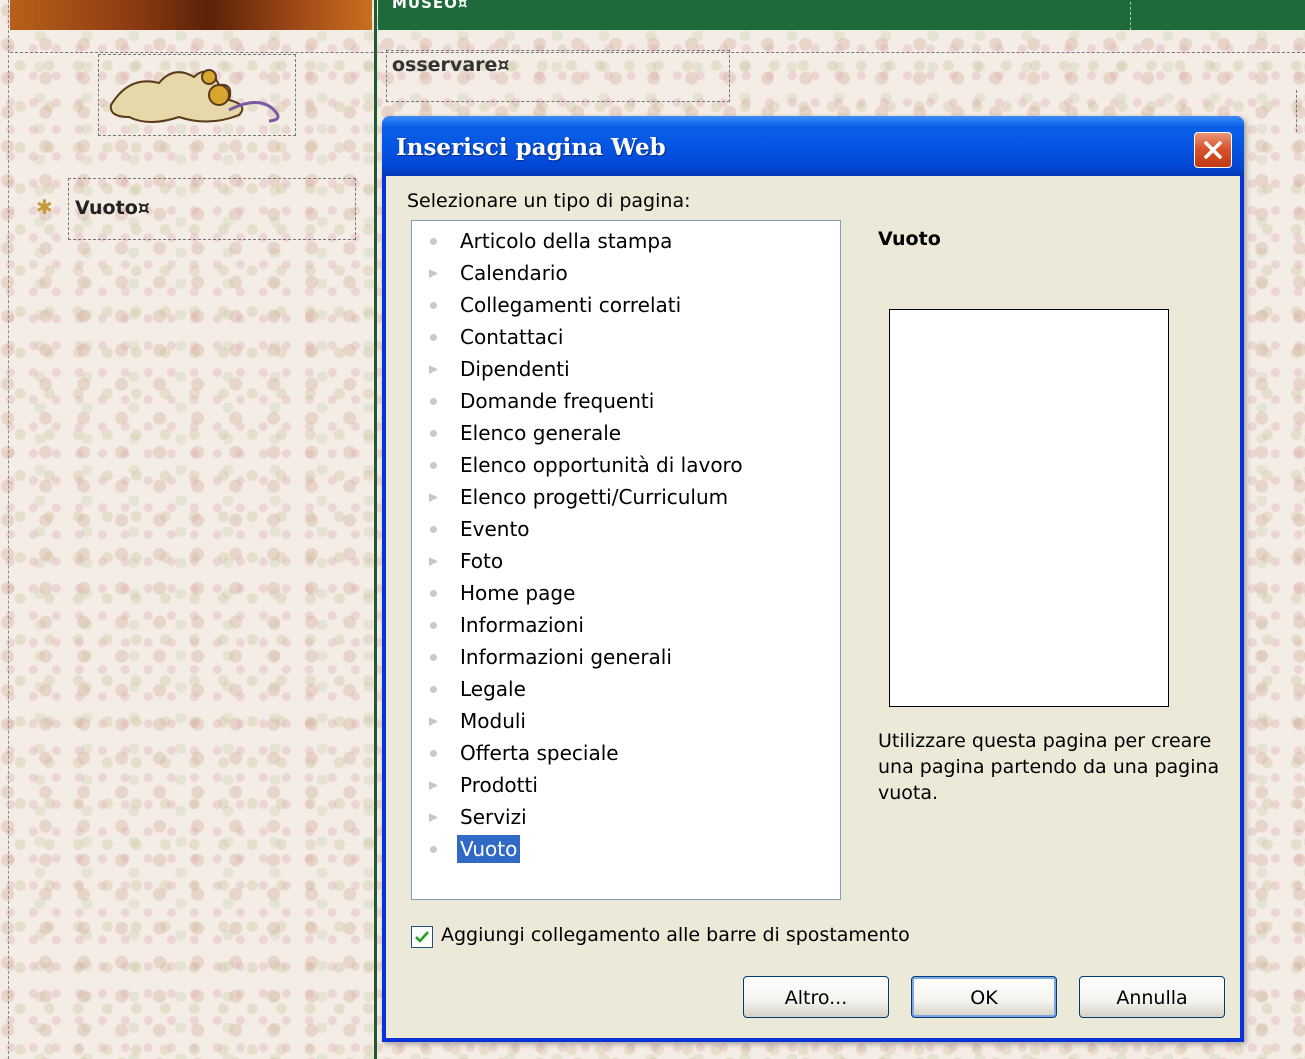 This screenshot has height=1059, width=1305. I want to click on page-type-item-label: Domande frequenti, so click(557, 401).